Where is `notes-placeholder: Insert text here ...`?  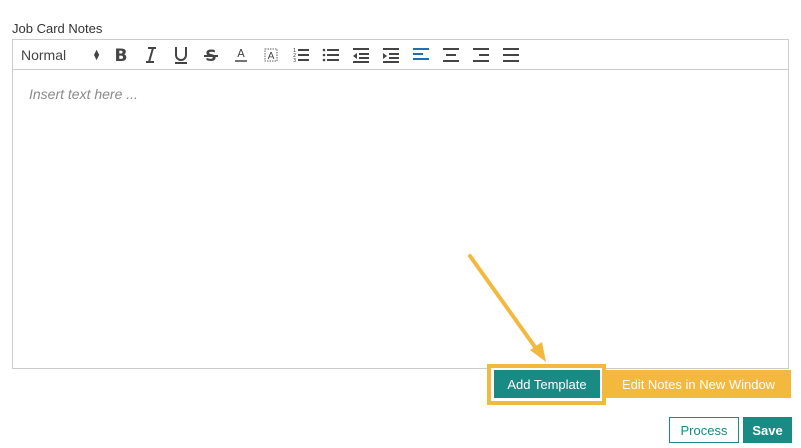 notes-placeholder: Insert text here ... is located at coordinates (83, 94).